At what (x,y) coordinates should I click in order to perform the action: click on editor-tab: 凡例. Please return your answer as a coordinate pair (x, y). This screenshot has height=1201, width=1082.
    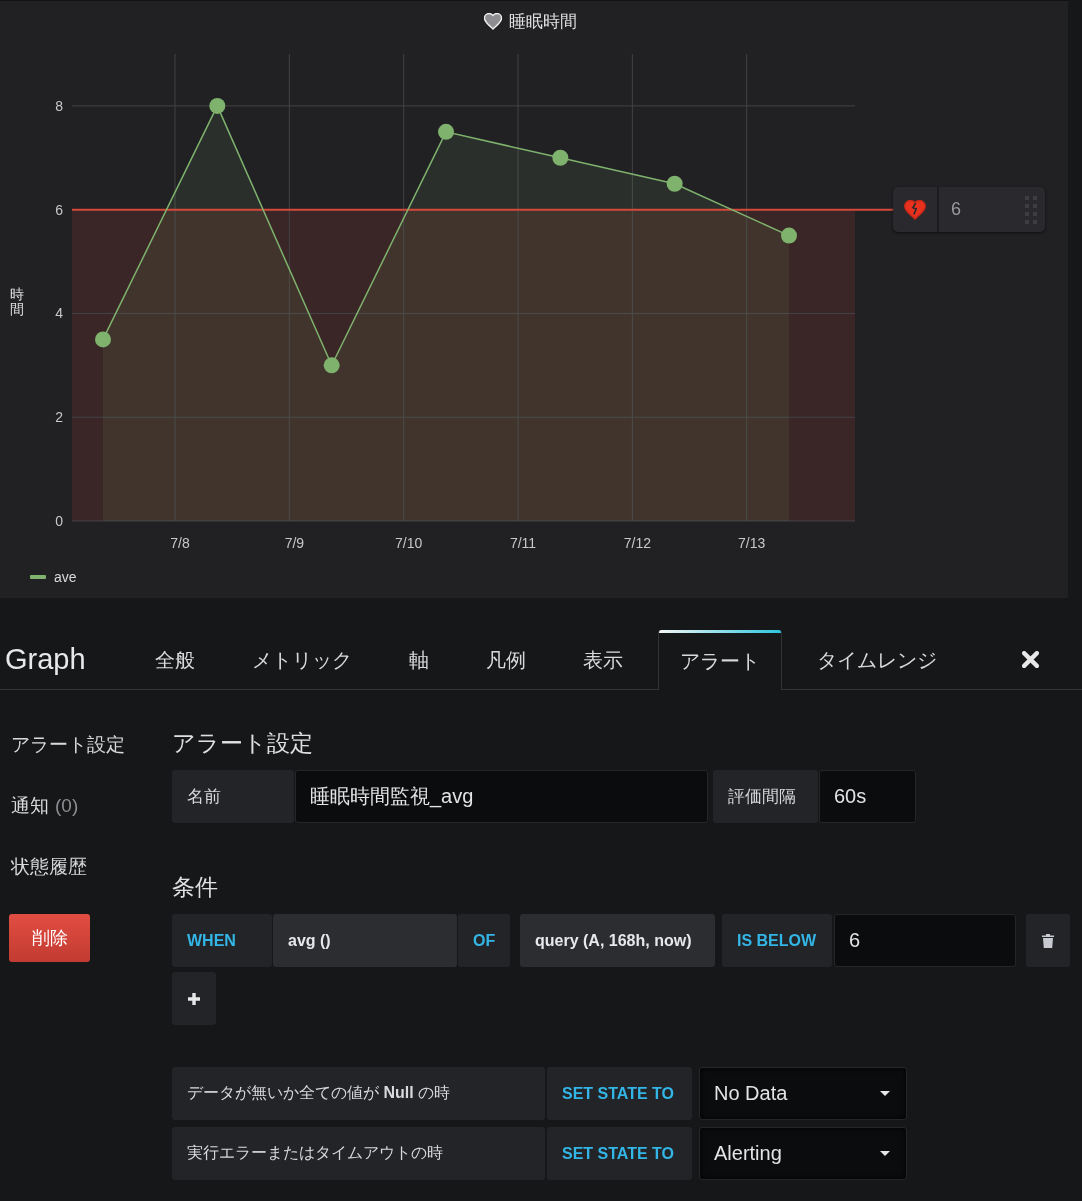
    Looking at the image, I should click on (506, 659).